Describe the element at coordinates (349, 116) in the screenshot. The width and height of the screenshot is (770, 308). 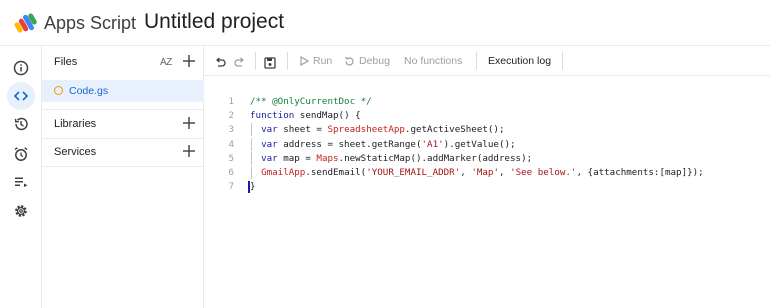
I see `code-token: () {` at that location.